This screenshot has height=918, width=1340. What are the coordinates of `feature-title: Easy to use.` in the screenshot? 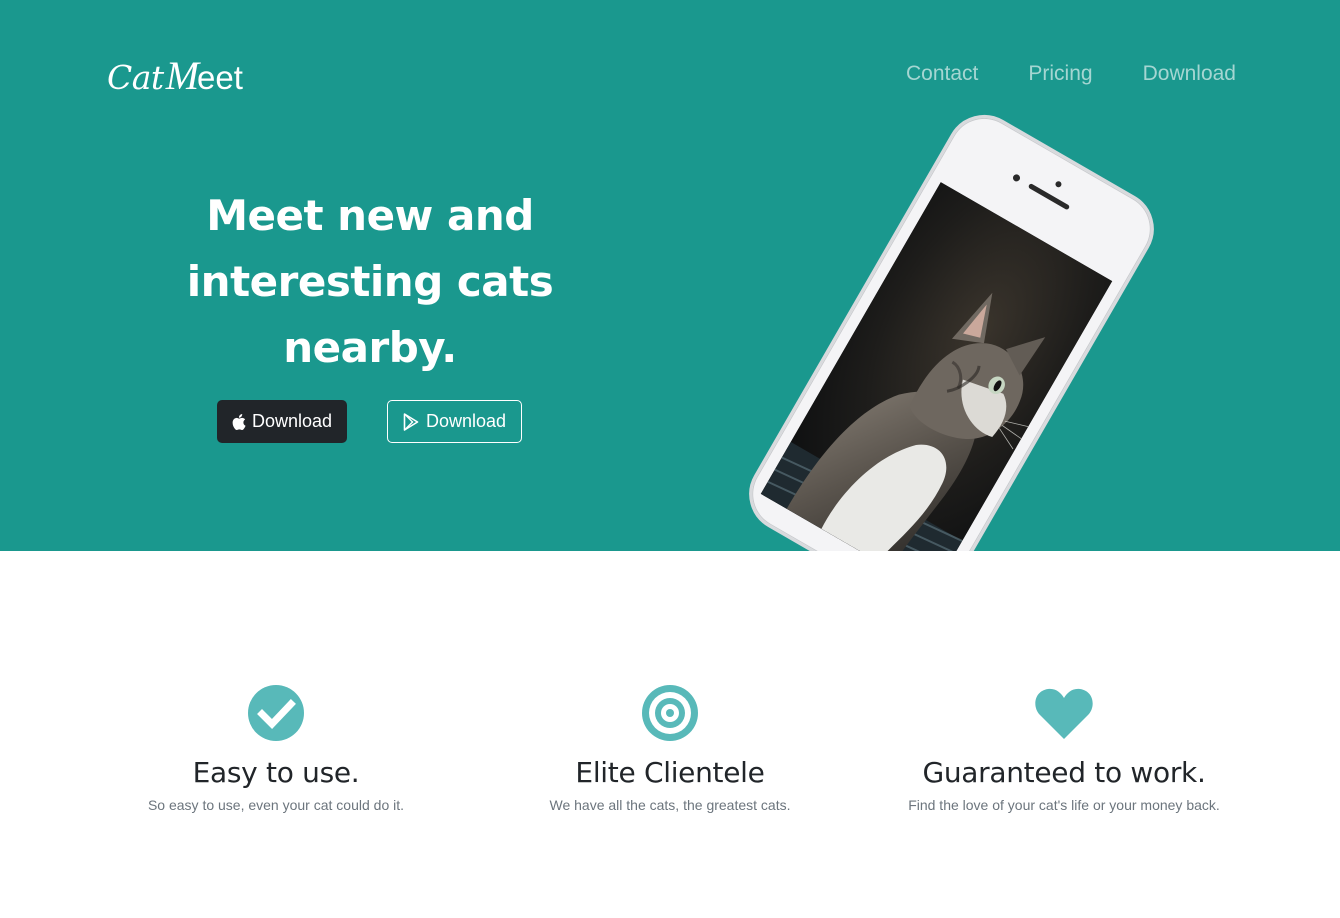 It's located at (276, 772).